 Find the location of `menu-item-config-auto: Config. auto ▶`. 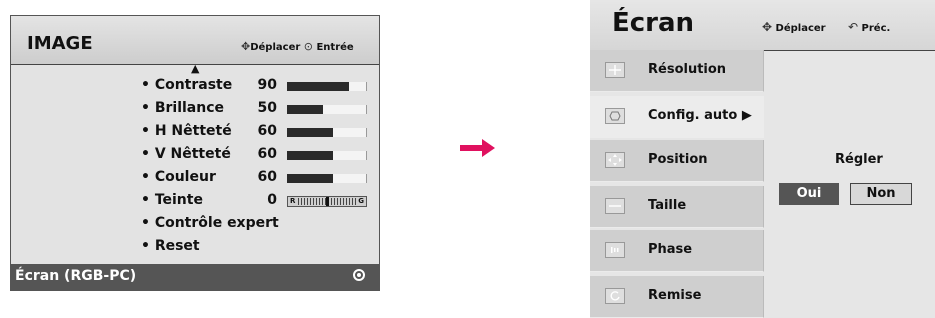

menu-item-config-auto: Config. auto ▶ is located at coordinates (677, 117).